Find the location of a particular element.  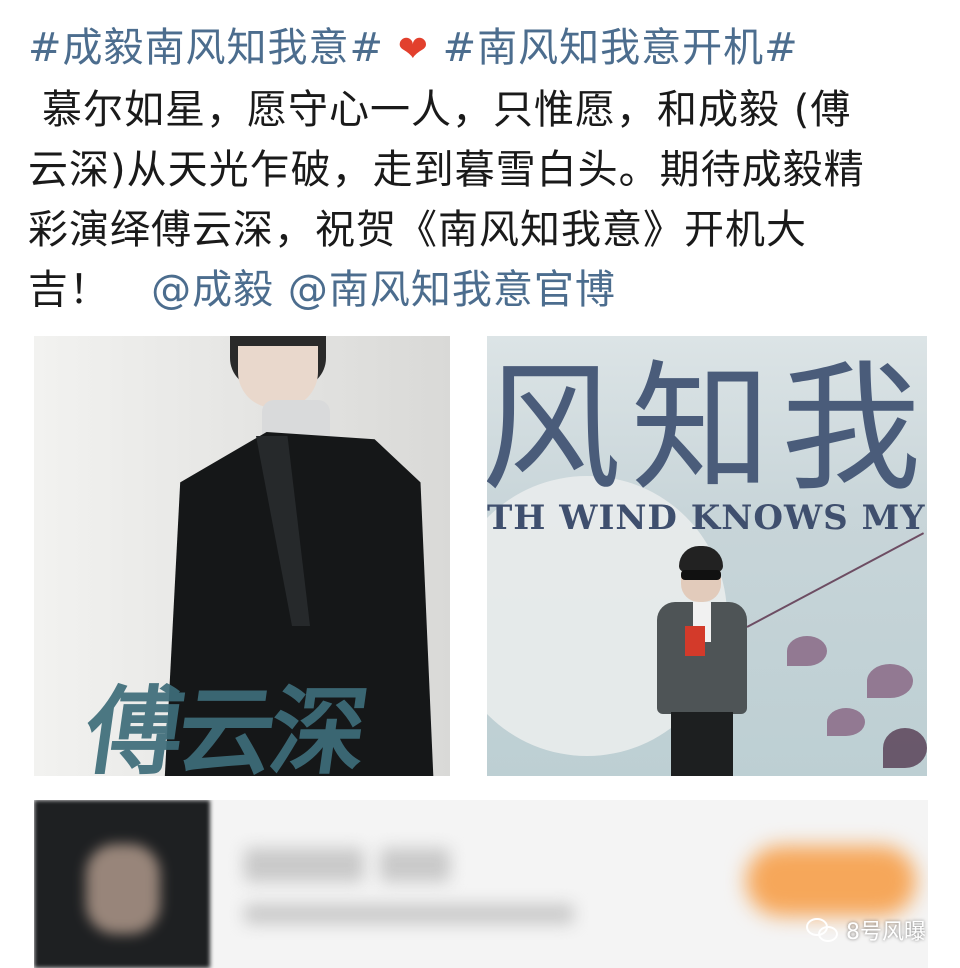

trousers is located at coordinates (702, 744).